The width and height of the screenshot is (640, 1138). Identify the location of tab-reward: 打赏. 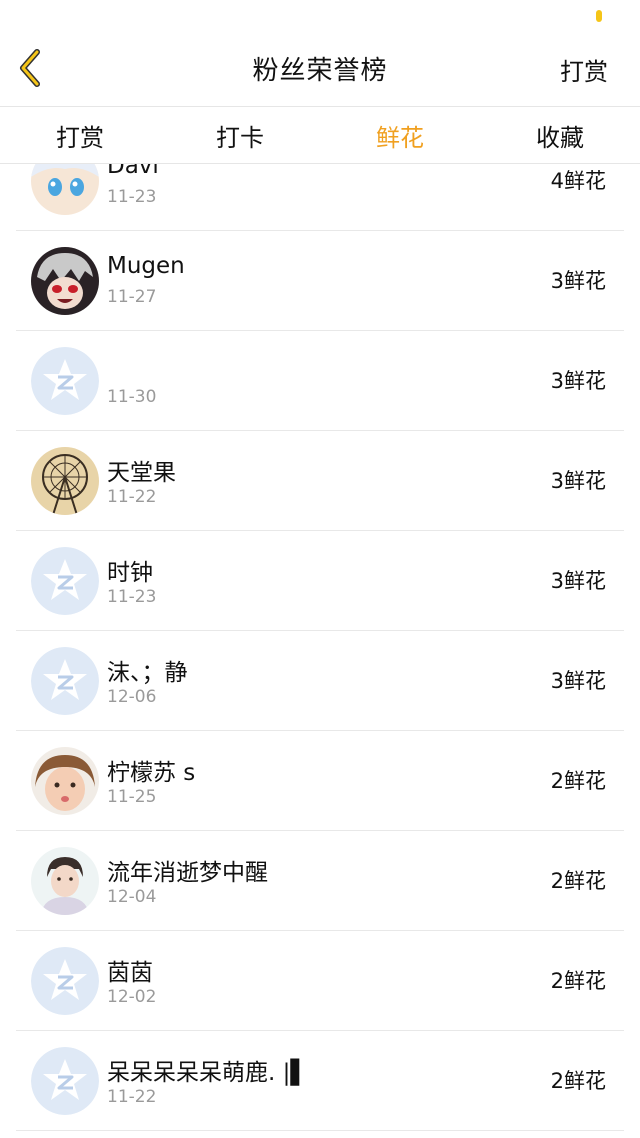
(80, 135).